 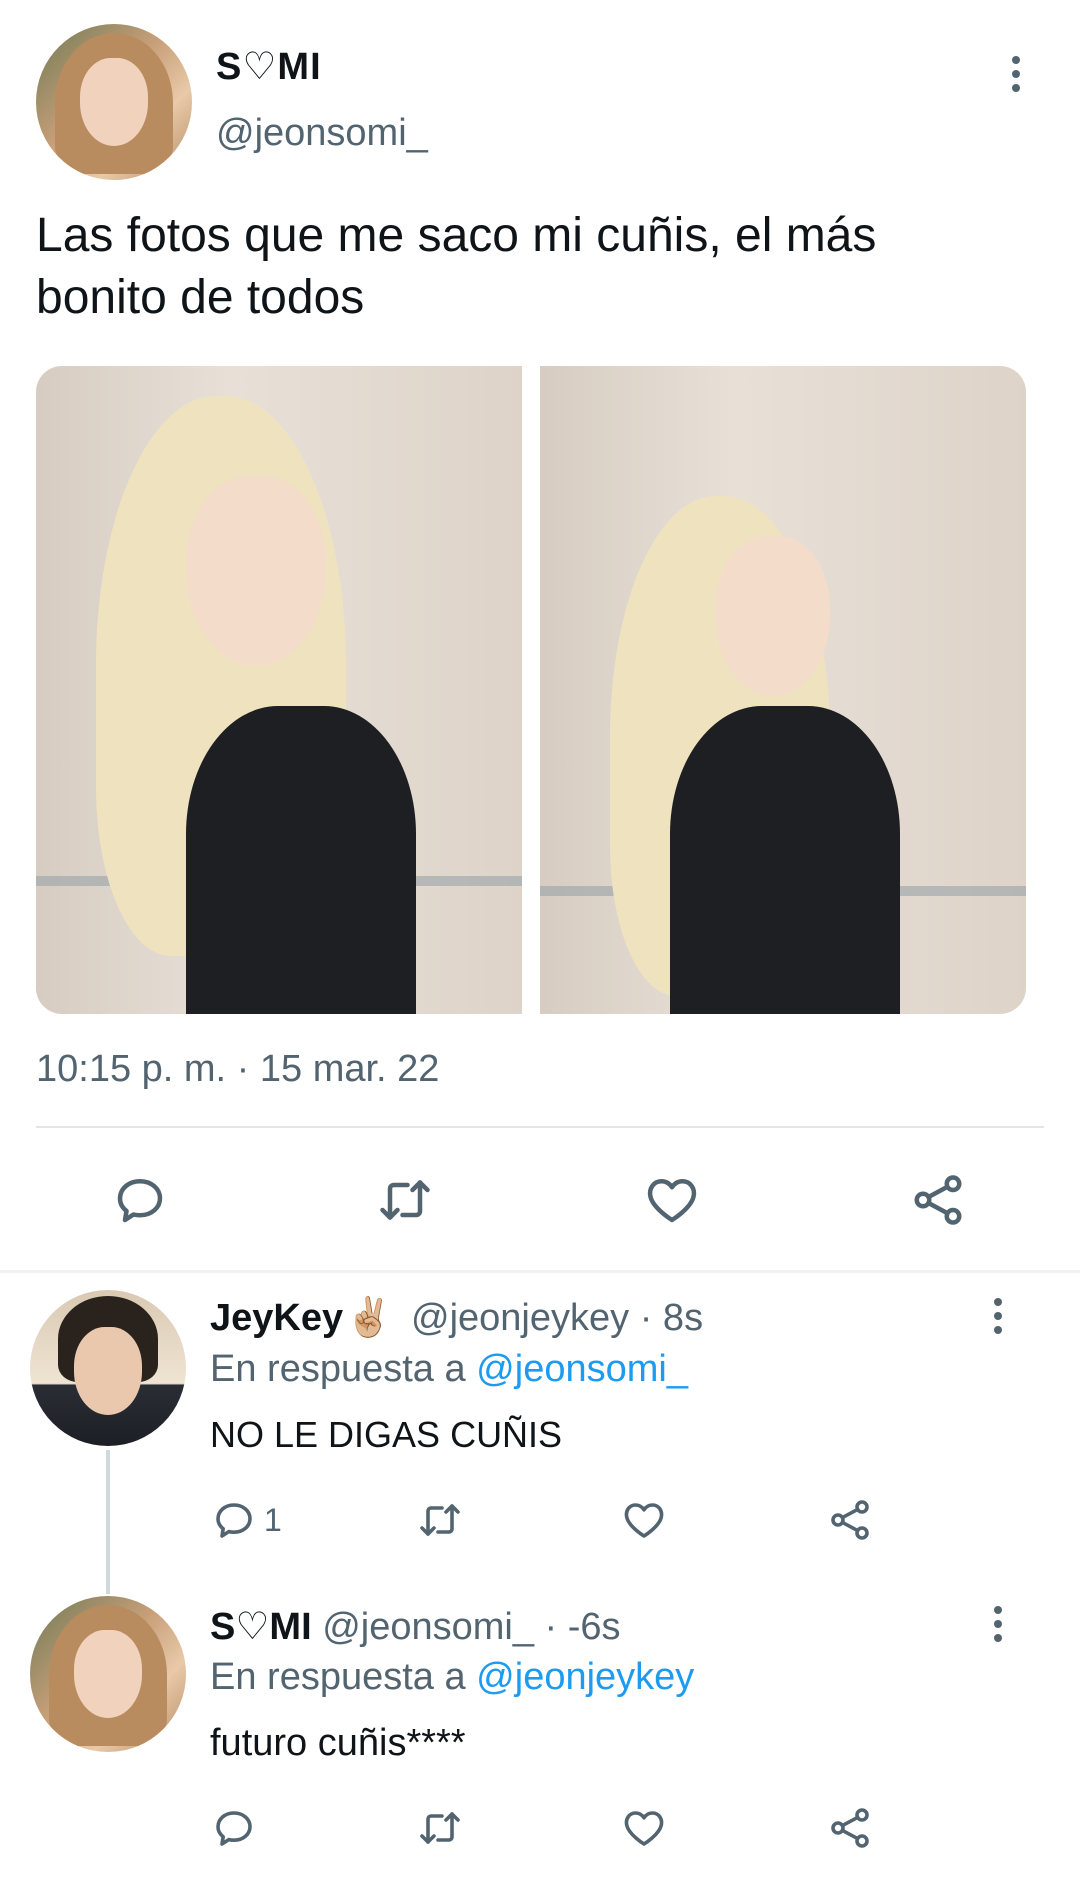 I want to click on retweet-button, so click(x=405, y=1200).